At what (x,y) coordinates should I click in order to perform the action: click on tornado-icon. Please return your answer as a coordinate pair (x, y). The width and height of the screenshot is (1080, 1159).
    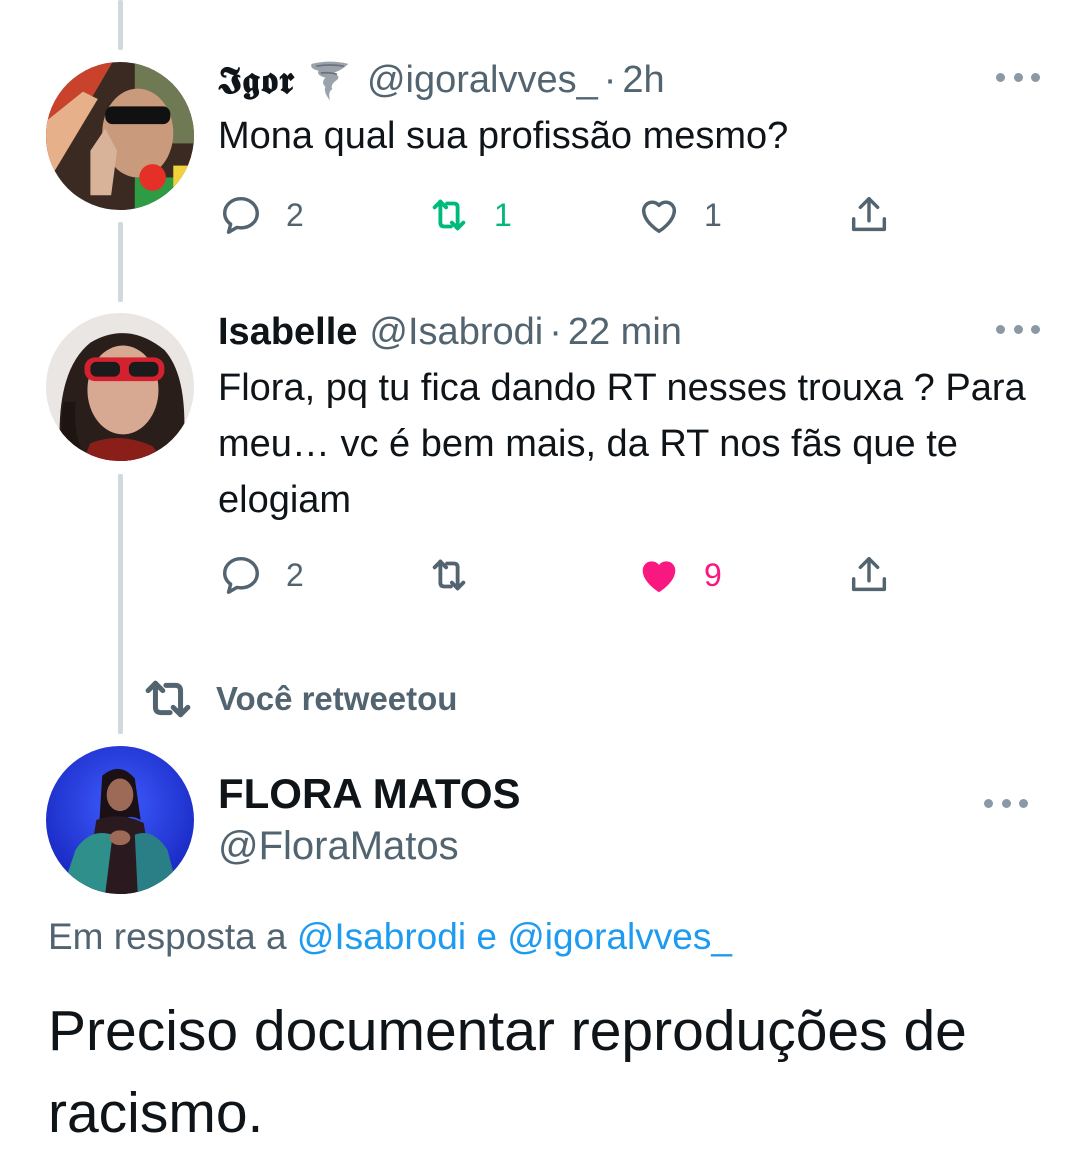
    Looking at the image, I should click on (330, 80).